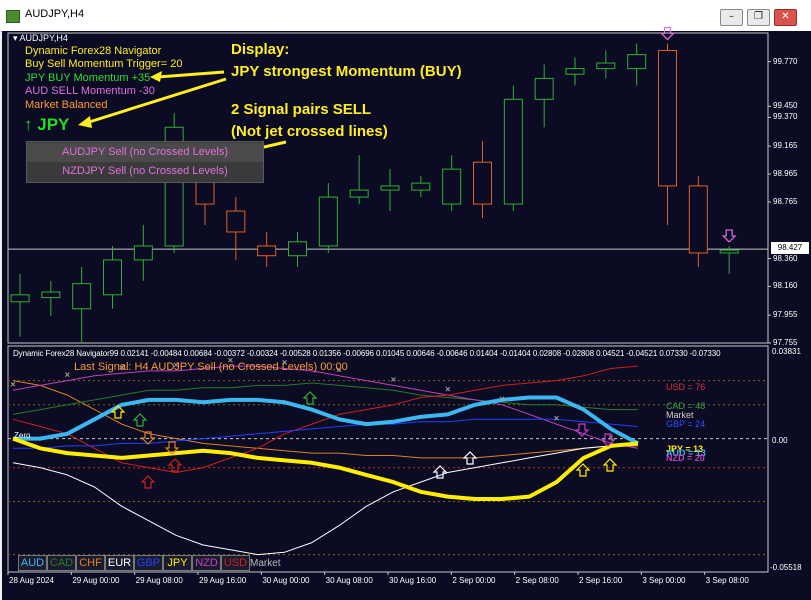 The image size is (811, 600). What do you see at coordinates (104, 64) in the screenshot?
I see `info-trigger: Buy Sell Momentum Trigger= 20` at bounding box center [104, 64].